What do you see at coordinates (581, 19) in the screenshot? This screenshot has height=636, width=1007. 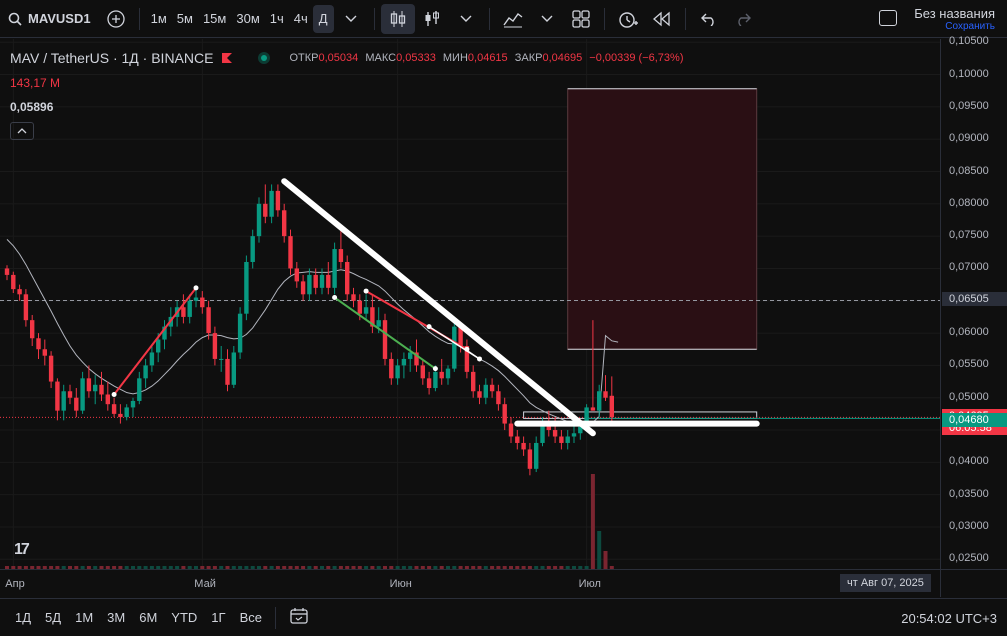 I see `templates-button` at bounding box center [581, 19].